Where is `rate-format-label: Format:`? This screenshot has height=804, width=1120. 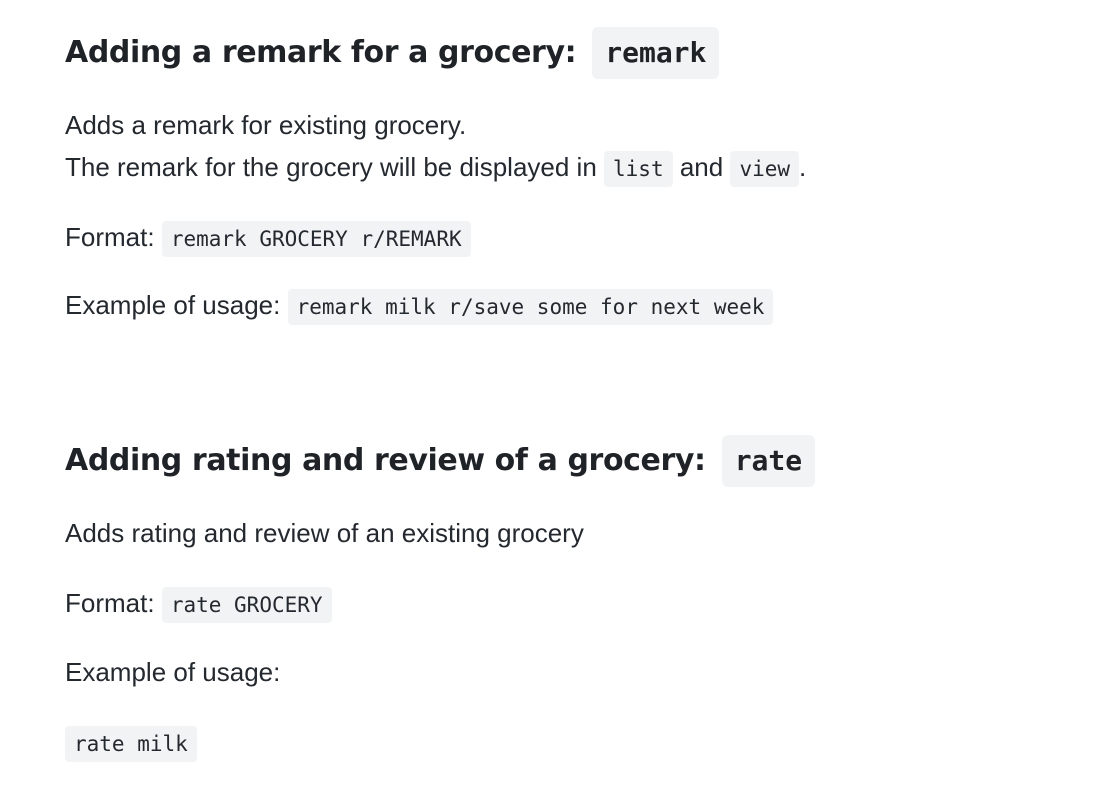
rate-format-label: Format: is located at coordinates (110, 603).